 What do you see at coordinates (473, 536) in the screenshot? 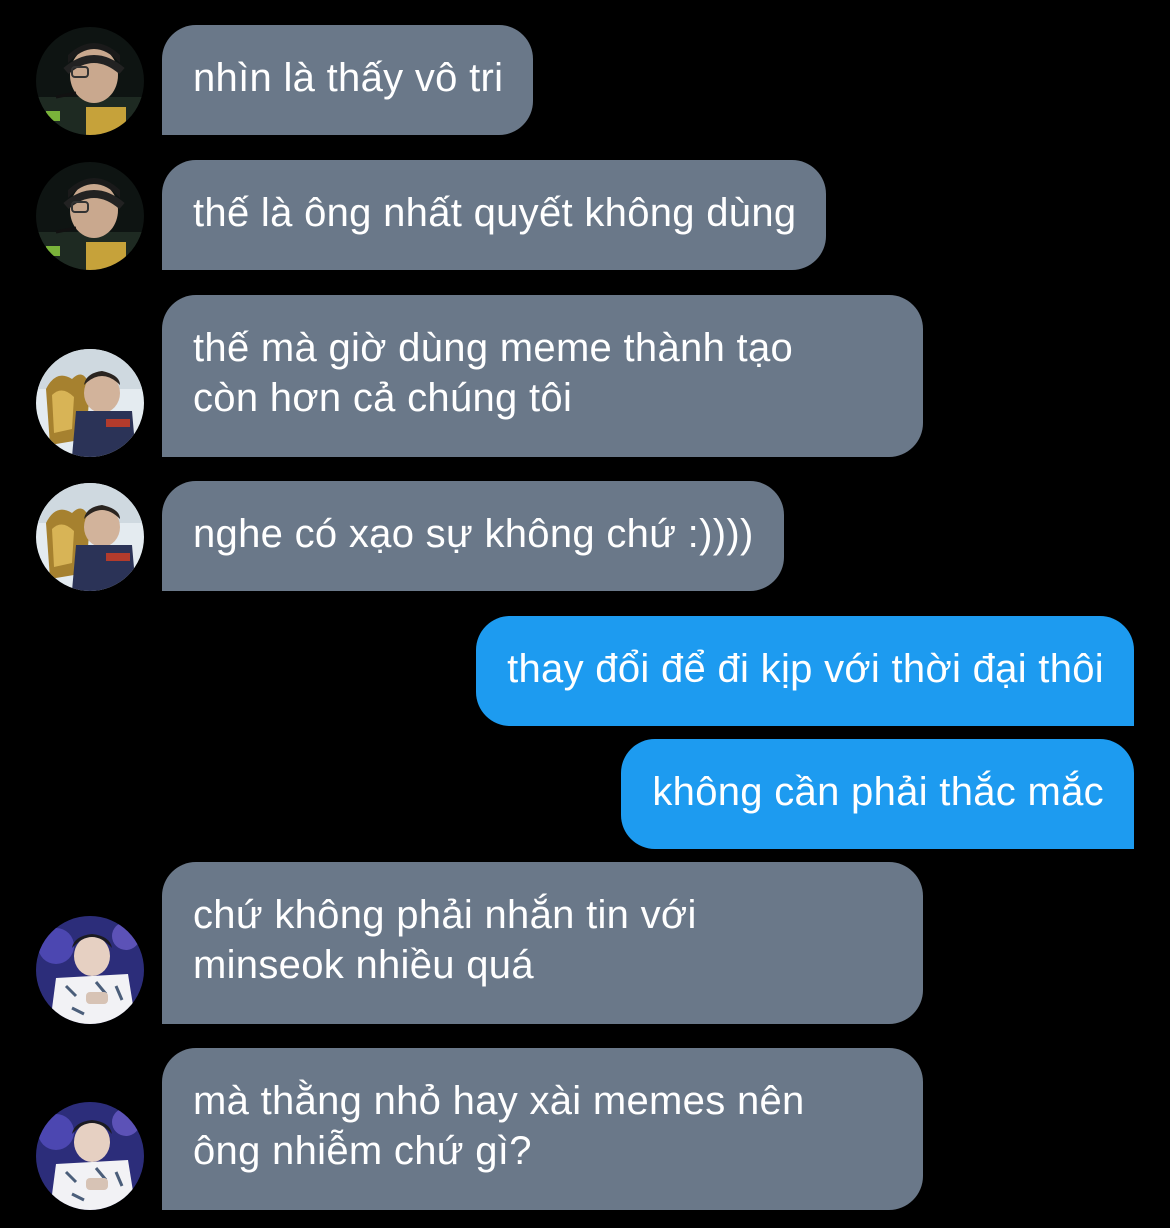
I see `message-bubble-incoming: nghe có xạo sự không chứ :))))` at bounding box center [473, 536].